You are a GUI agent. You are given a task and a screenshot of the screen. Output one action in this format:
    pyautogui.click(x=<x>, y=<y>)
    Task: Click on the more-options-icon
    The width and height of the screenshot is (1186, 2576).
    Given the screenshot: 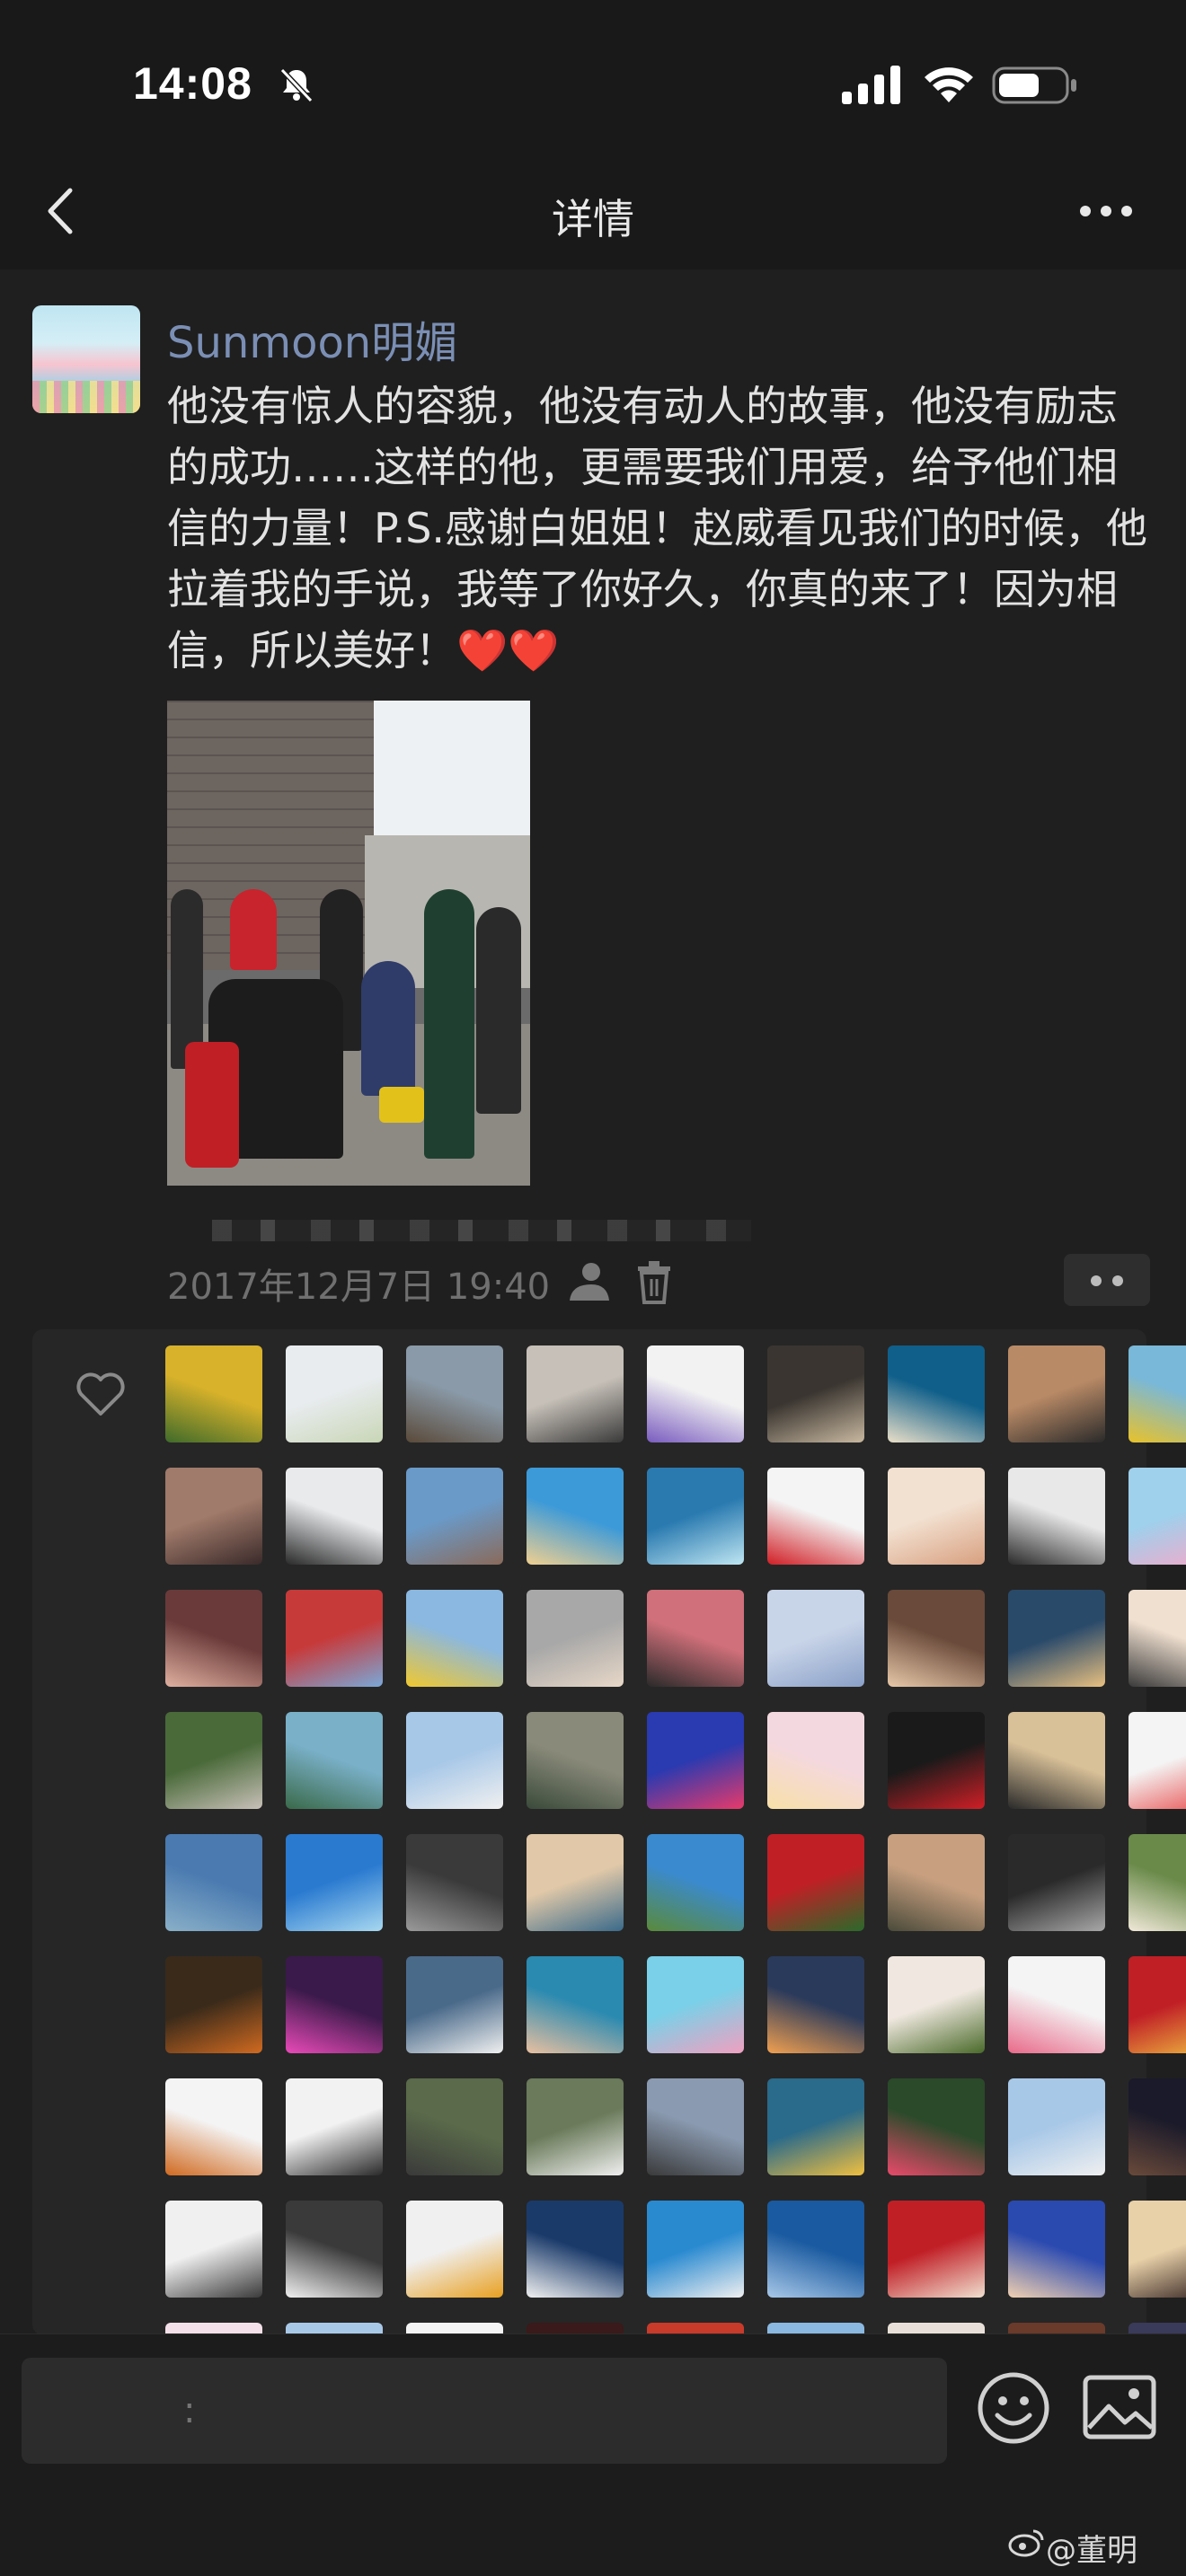 What is the action you would take?
    pyautogui.click(x=1106, y=211)
    